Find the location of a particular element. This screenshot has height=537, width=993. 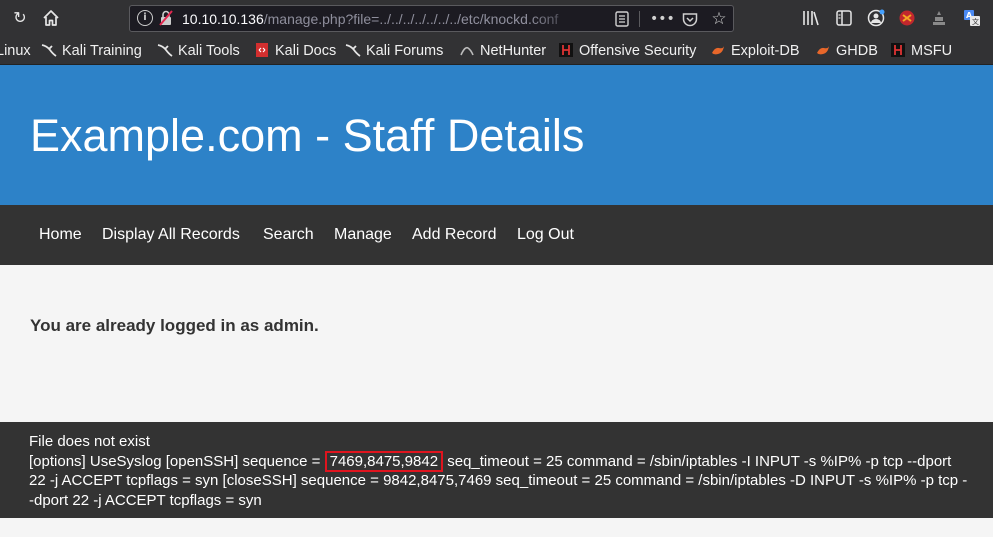

sidebar-icon is located at coordinates (844, 18).